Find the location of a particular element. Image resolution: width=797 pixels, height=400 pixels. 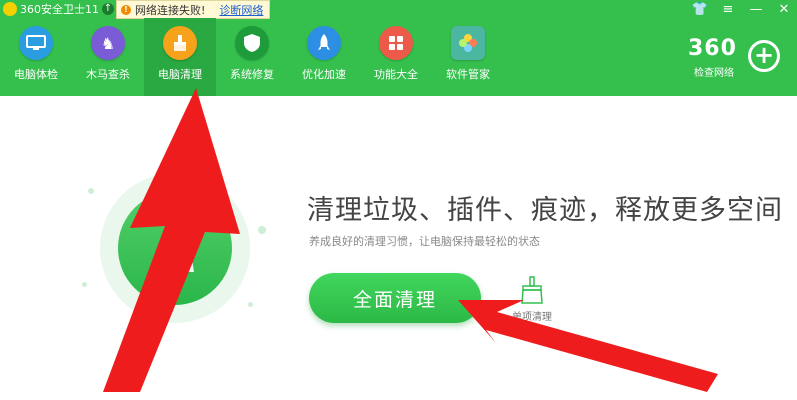

single-cleanup-button: 单项清理 is located at coordinates (532, 299).